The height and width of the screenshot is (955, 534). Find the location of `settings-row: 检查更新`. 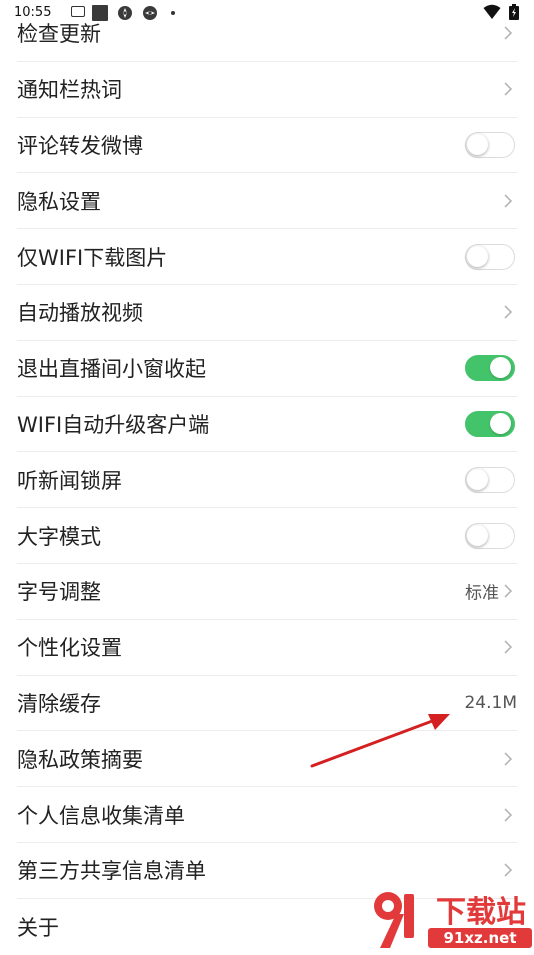

settings-row: 检查更新 is located at coordinates (267, 34).